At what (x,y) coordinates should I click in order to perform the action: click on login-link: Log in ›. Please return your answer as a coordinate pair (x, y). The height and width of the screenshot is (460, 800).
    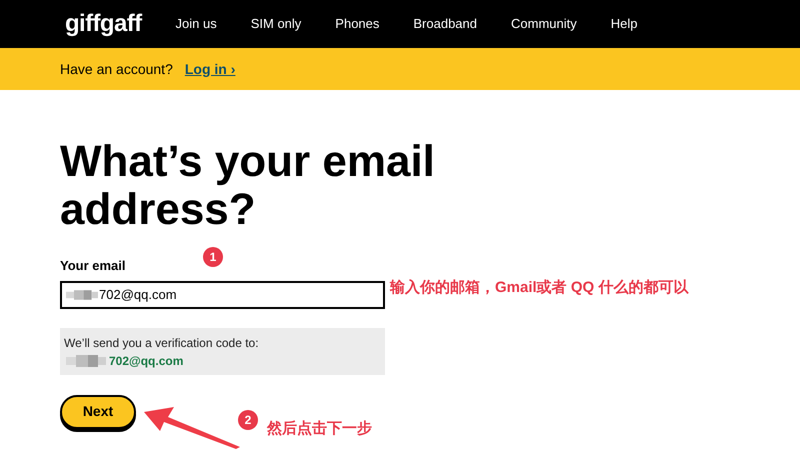
    Looking at the image, I should click on (210, 69).